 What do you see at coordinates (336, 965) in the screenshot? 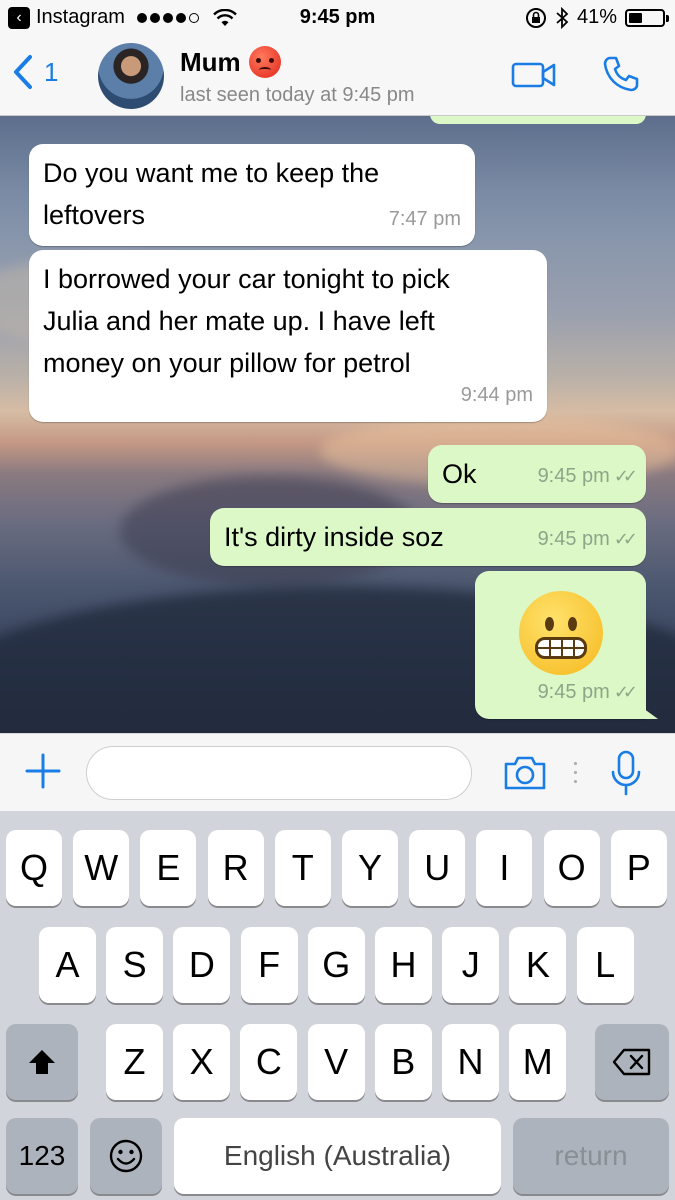
I see `key-g: G` at bounding box center [336, 965].